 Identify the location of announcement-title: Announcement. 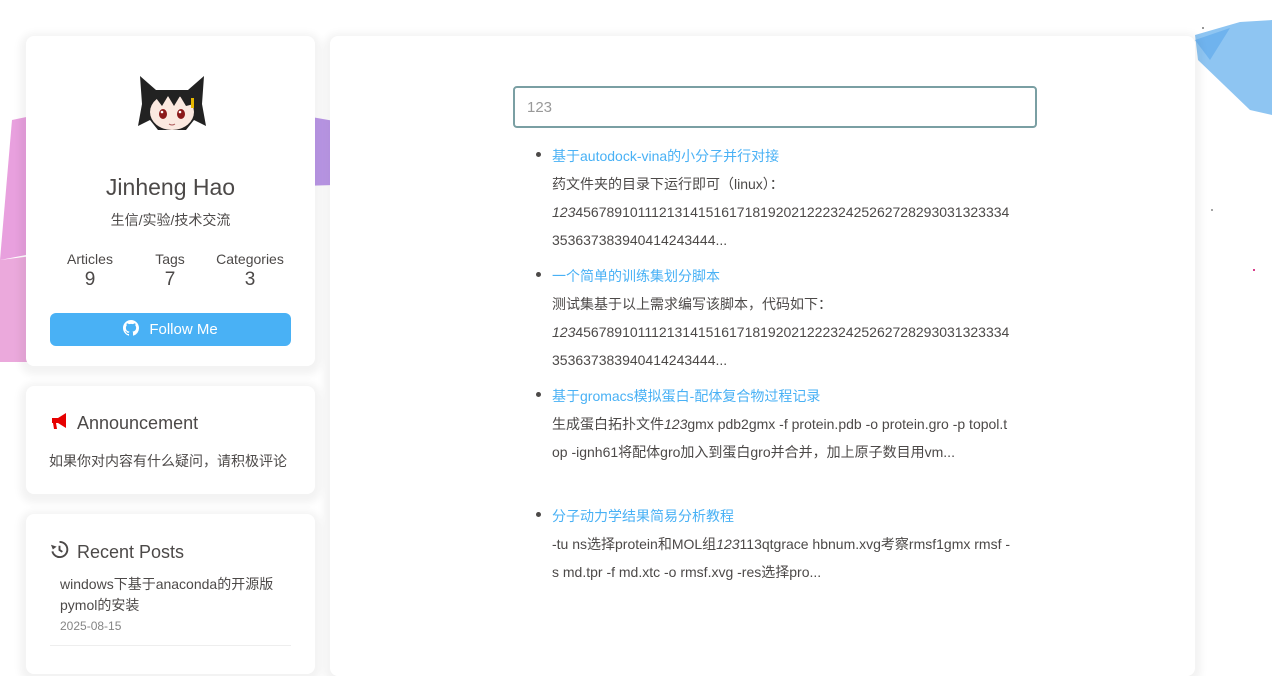
(138, 423).